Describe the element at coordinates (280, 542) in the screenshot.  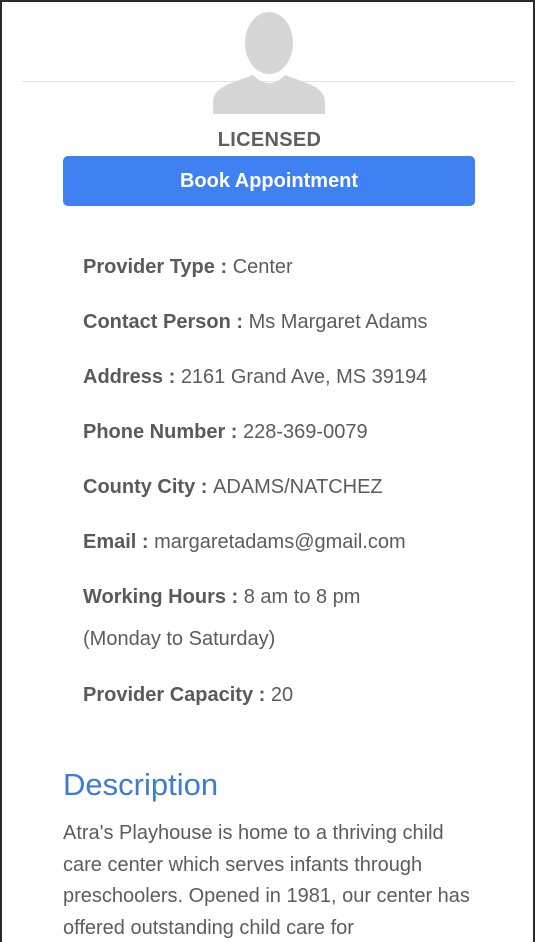
I see `email-link: margaretadams@gmail.com` at that location.